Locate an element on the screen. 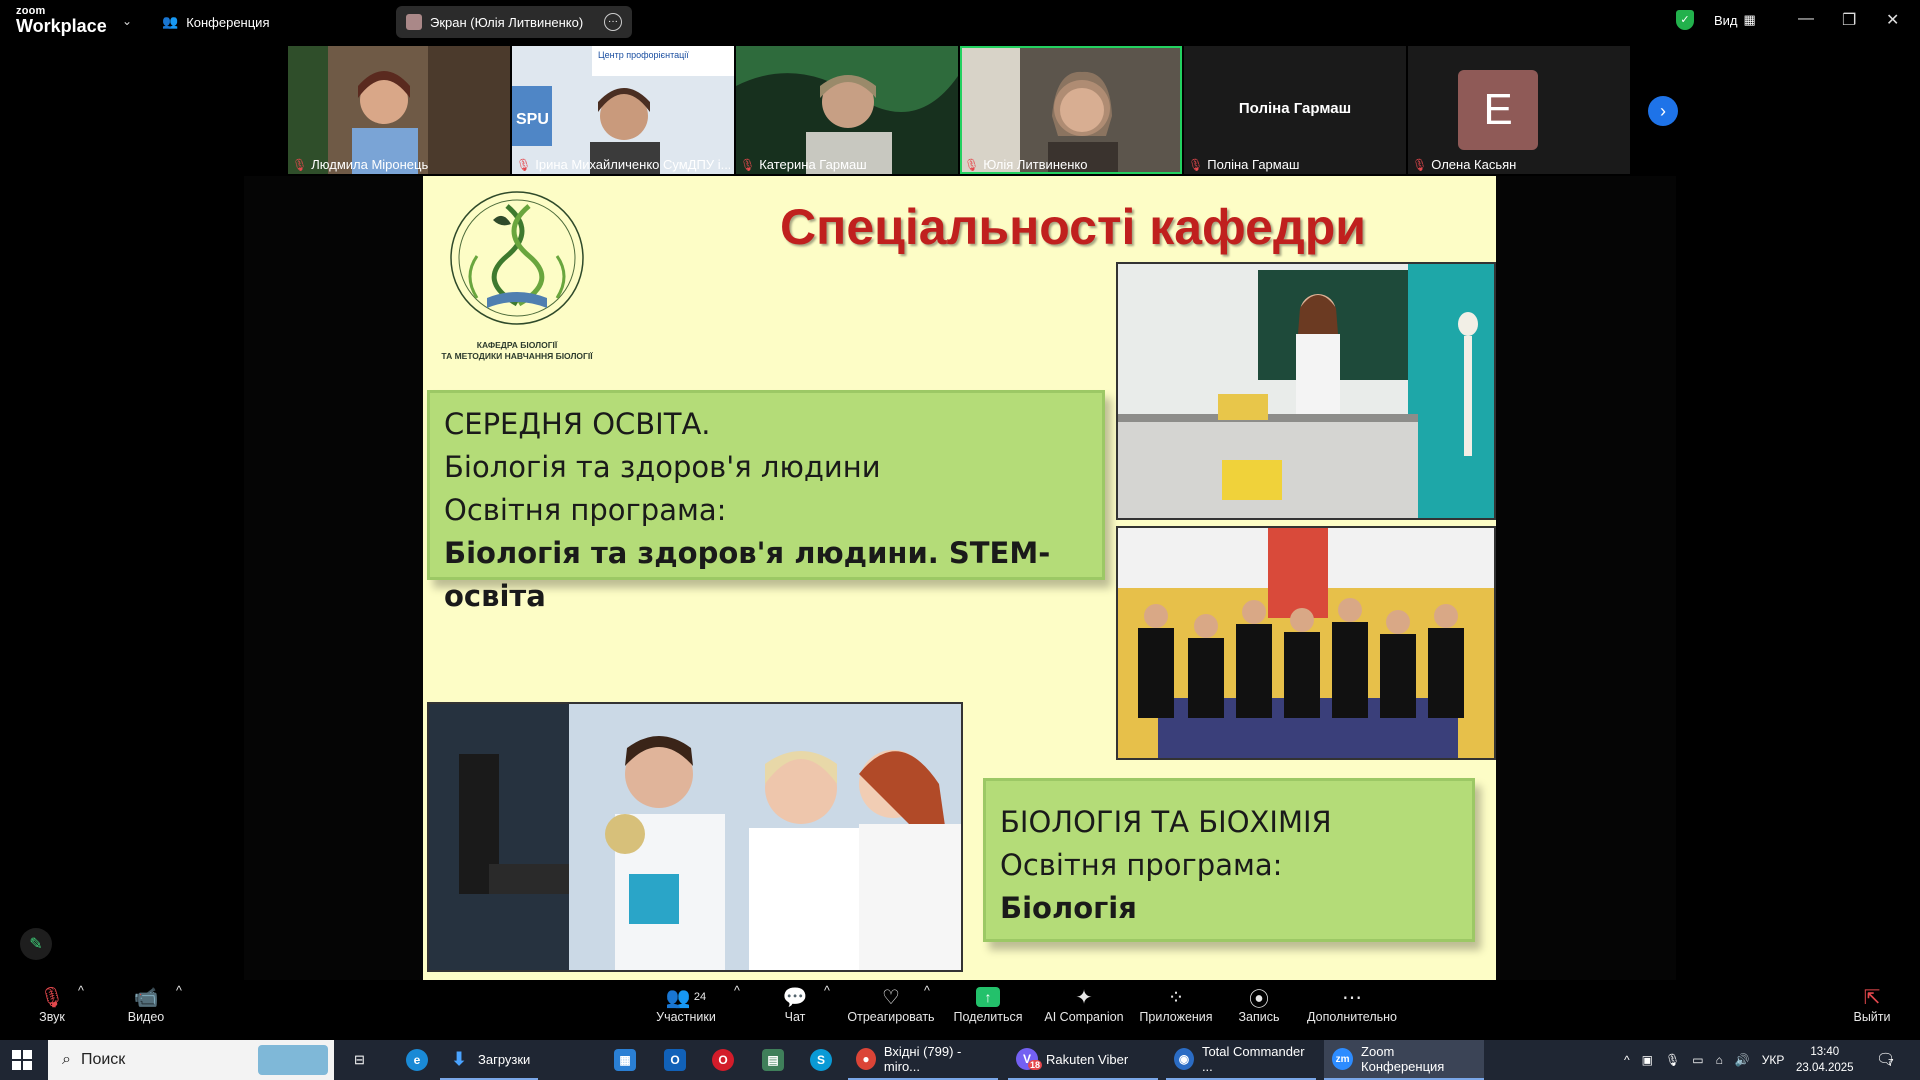  audio-options-chevron-icon: ^ is located at coordinates (81, 991).